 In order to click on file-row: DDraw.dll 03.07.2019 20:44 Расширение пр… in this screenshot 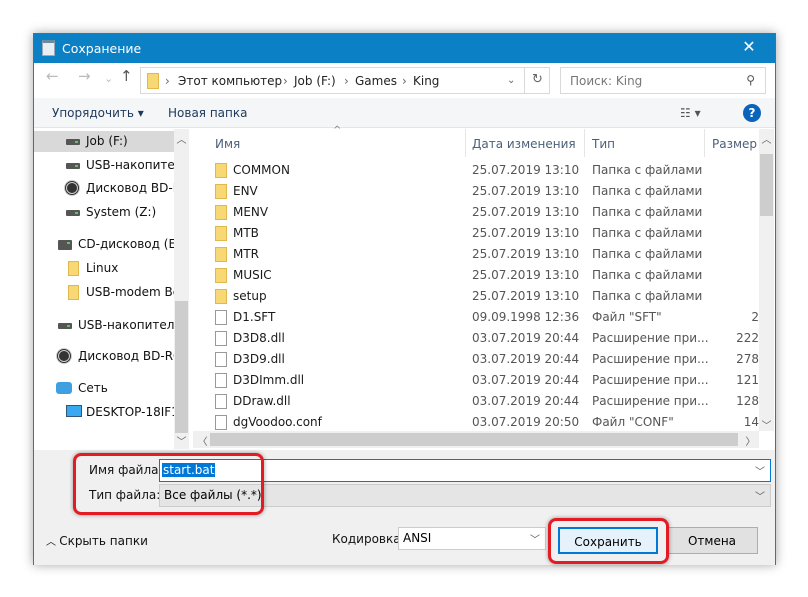, I will do `click(476, 401)`.